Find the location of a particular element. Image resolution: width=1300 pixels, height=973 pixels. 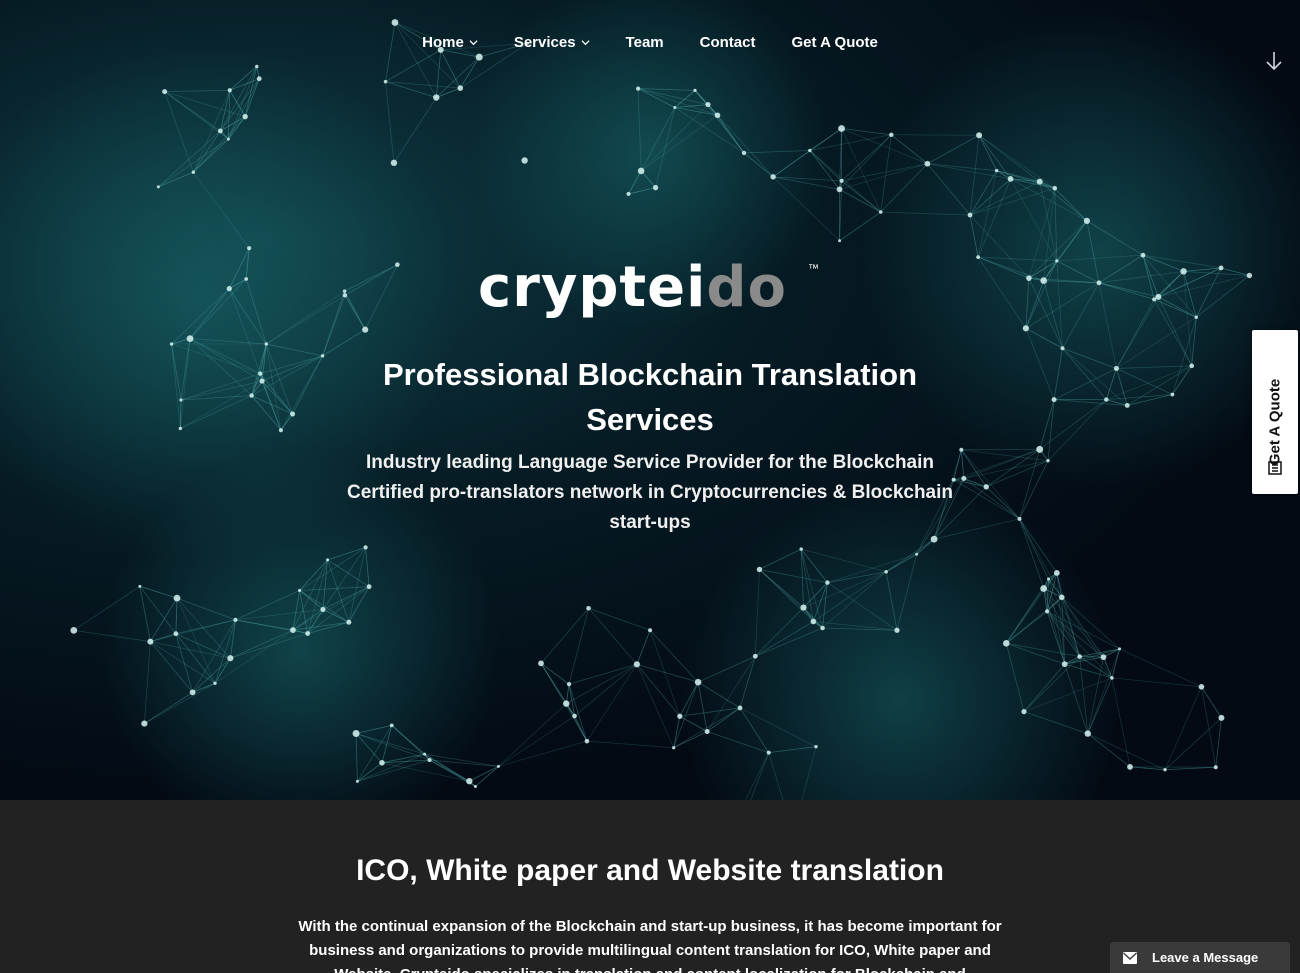

nav-item-team: Team is located at coordinates (645, 42).